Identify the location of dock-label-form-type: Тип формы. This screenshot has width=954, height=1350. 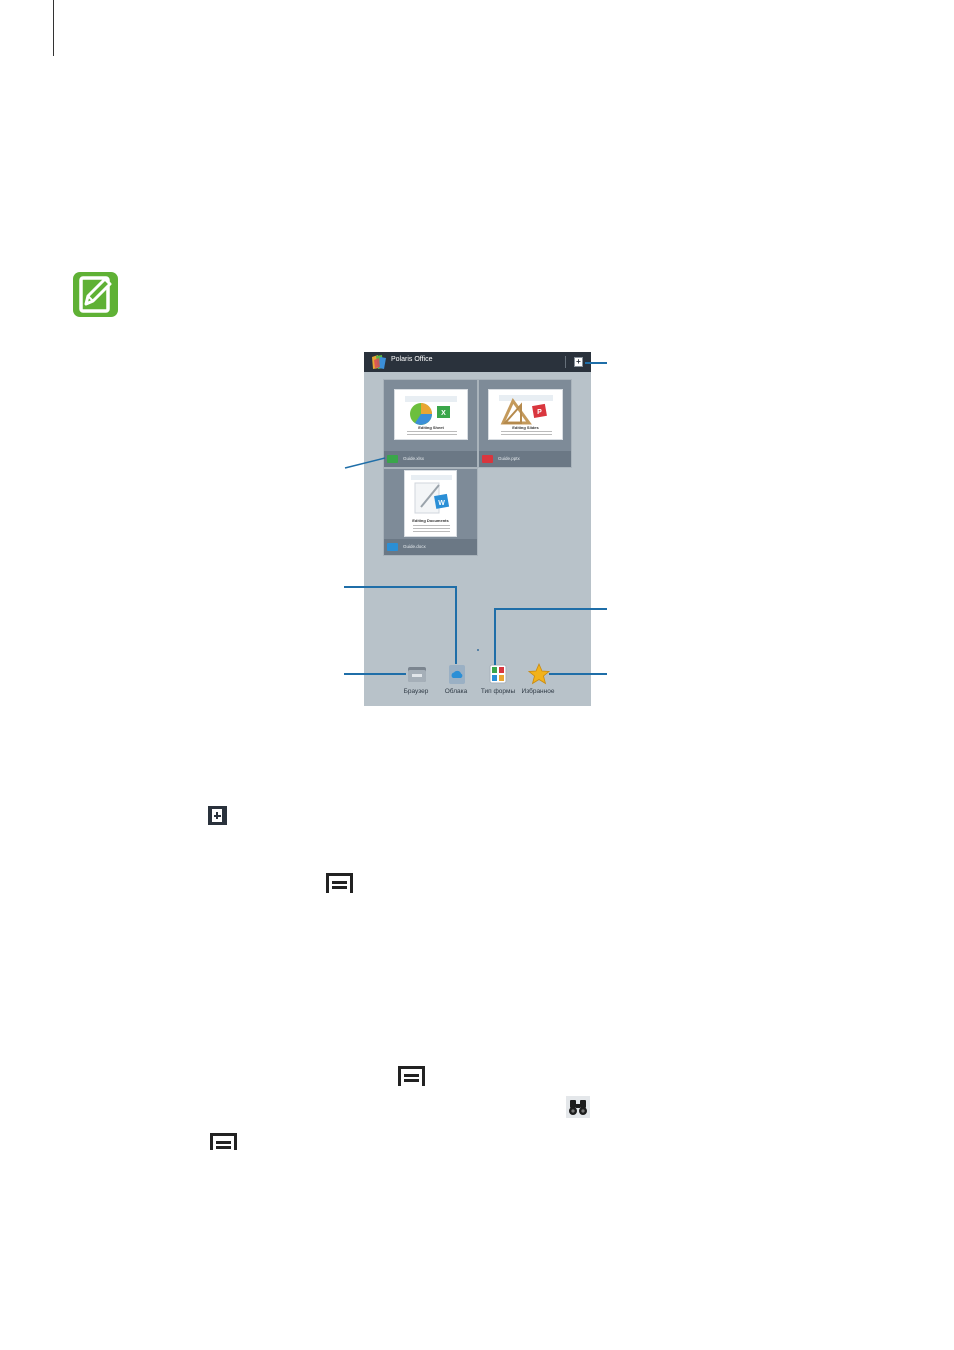
(498, 691).